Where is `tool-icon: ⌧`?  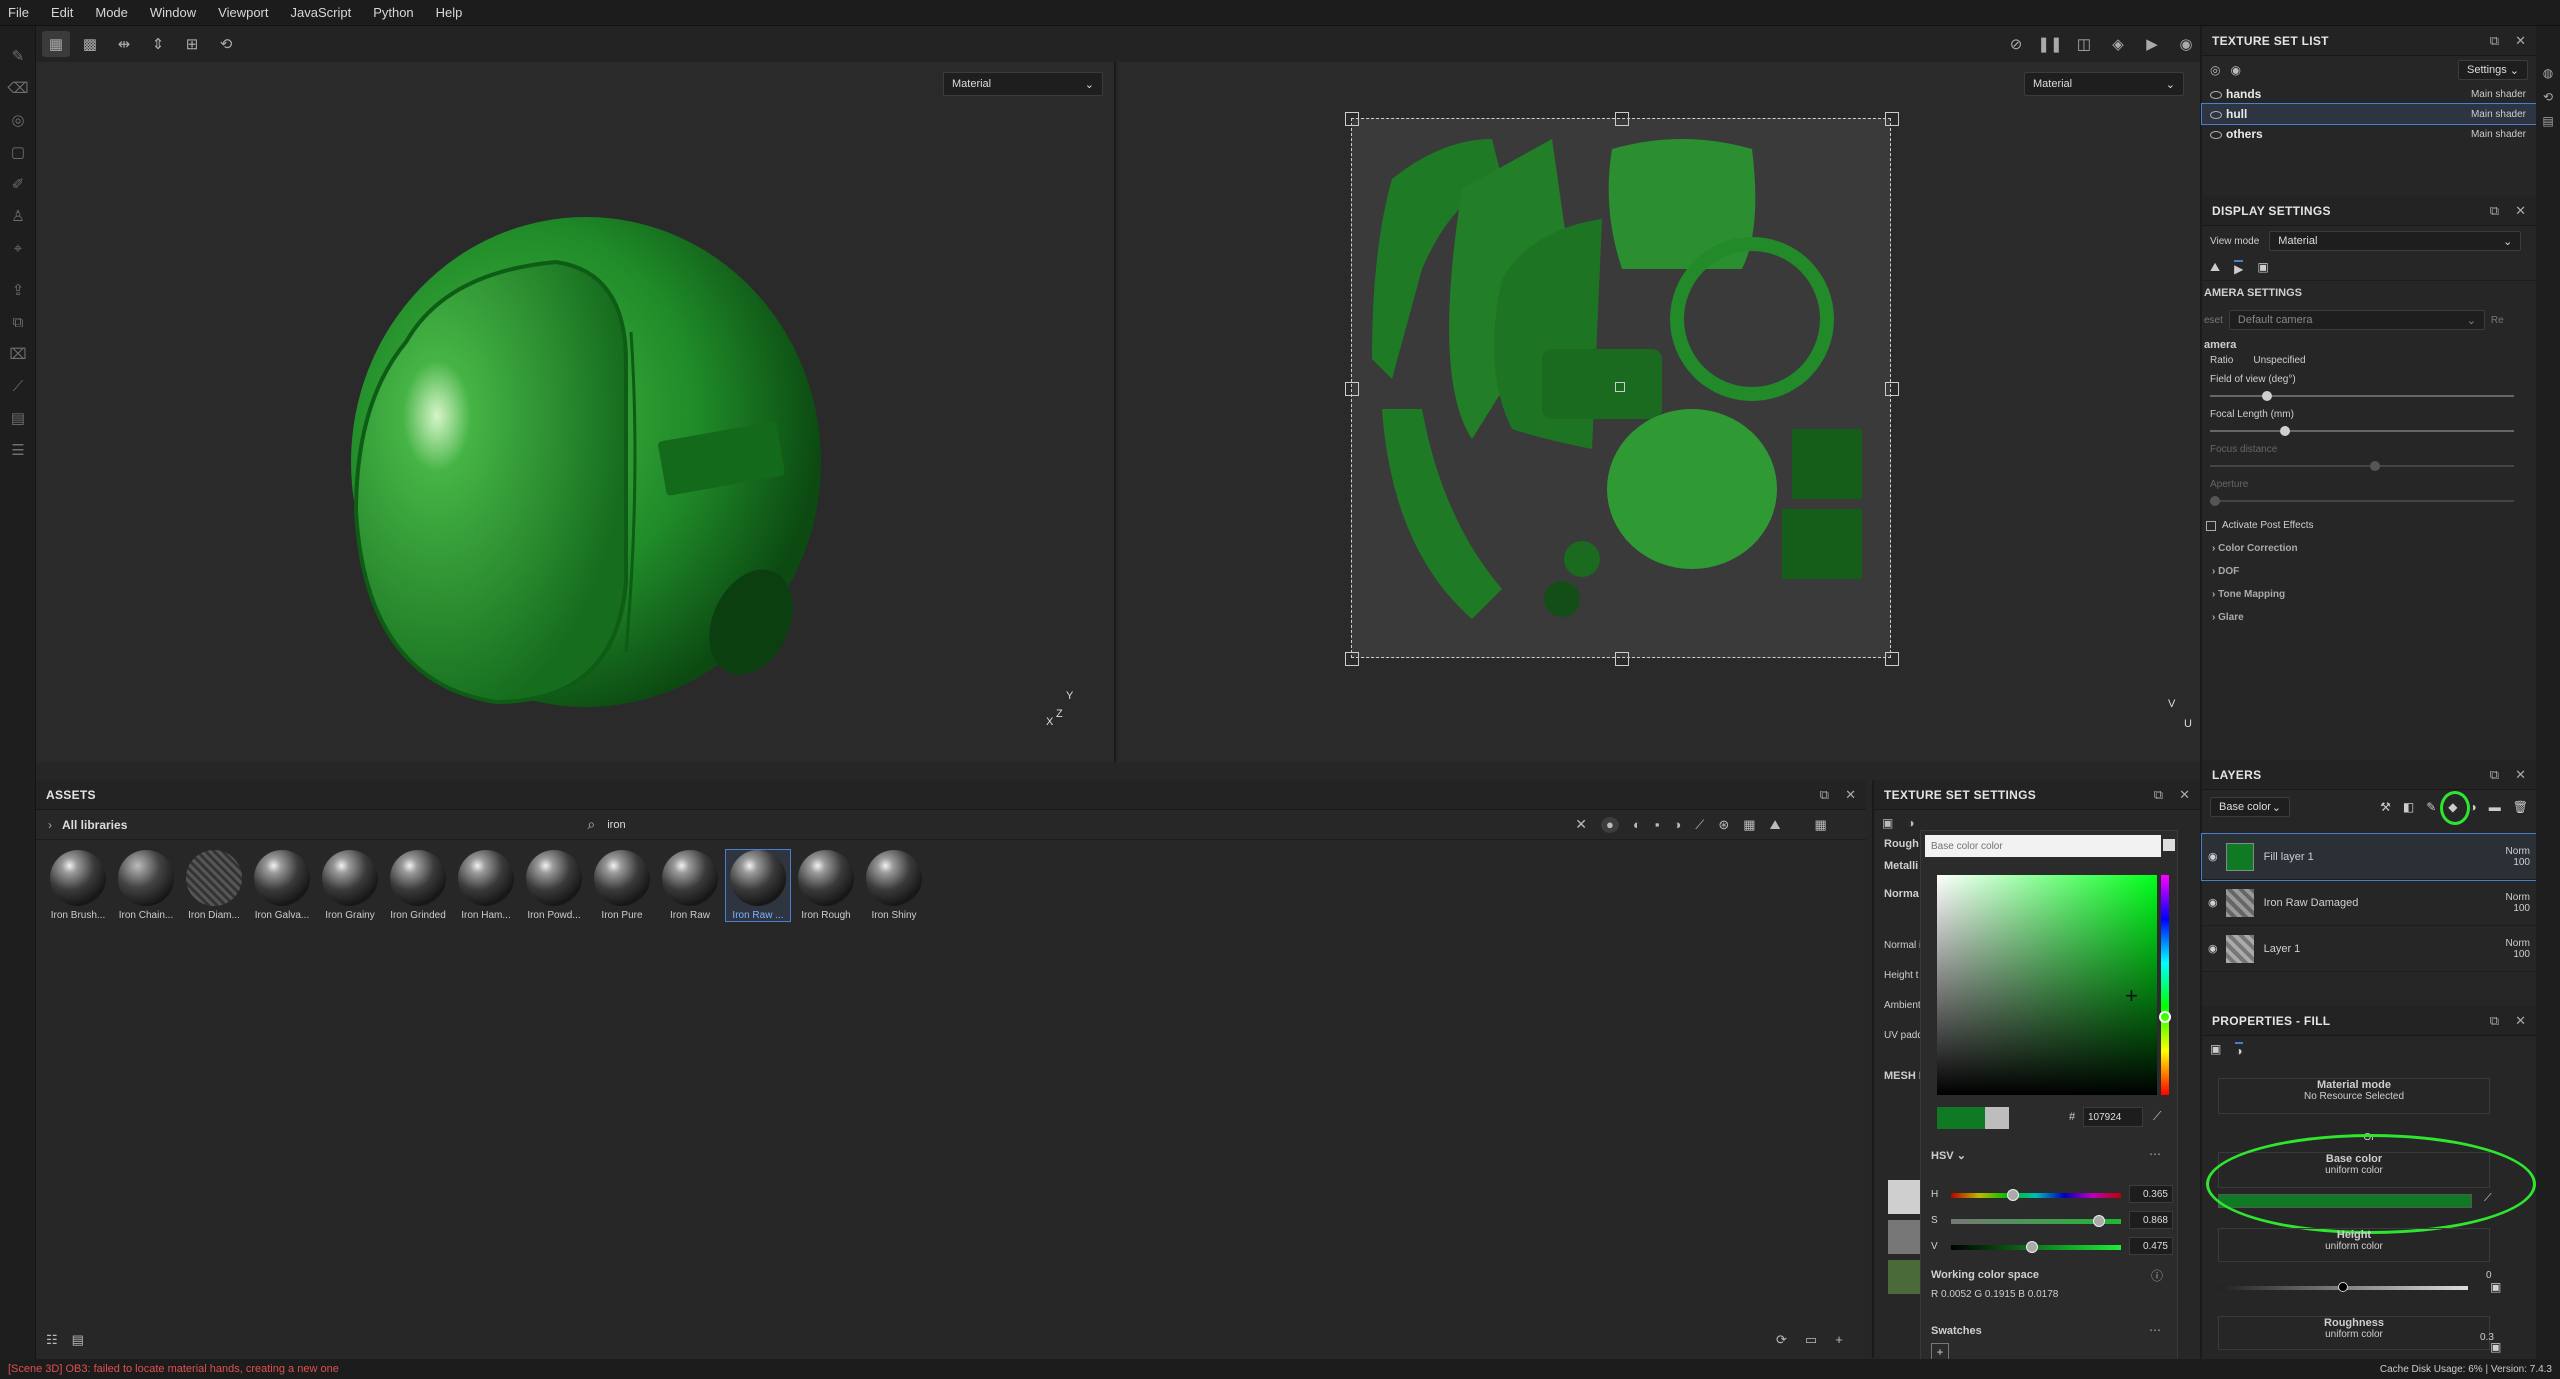 tool-icon: ⌧ is located at coordinates (18, 354).